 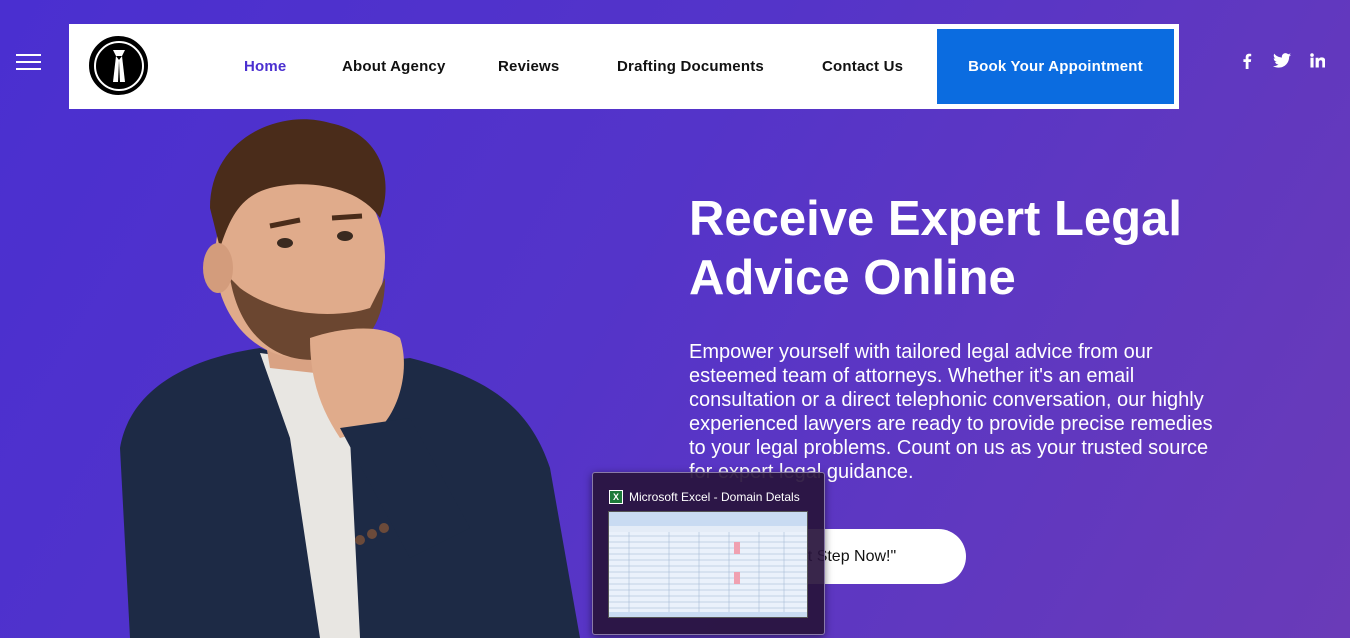 I want to click on hero-title-line-2: Advice Online, so click(x=852, y=278).